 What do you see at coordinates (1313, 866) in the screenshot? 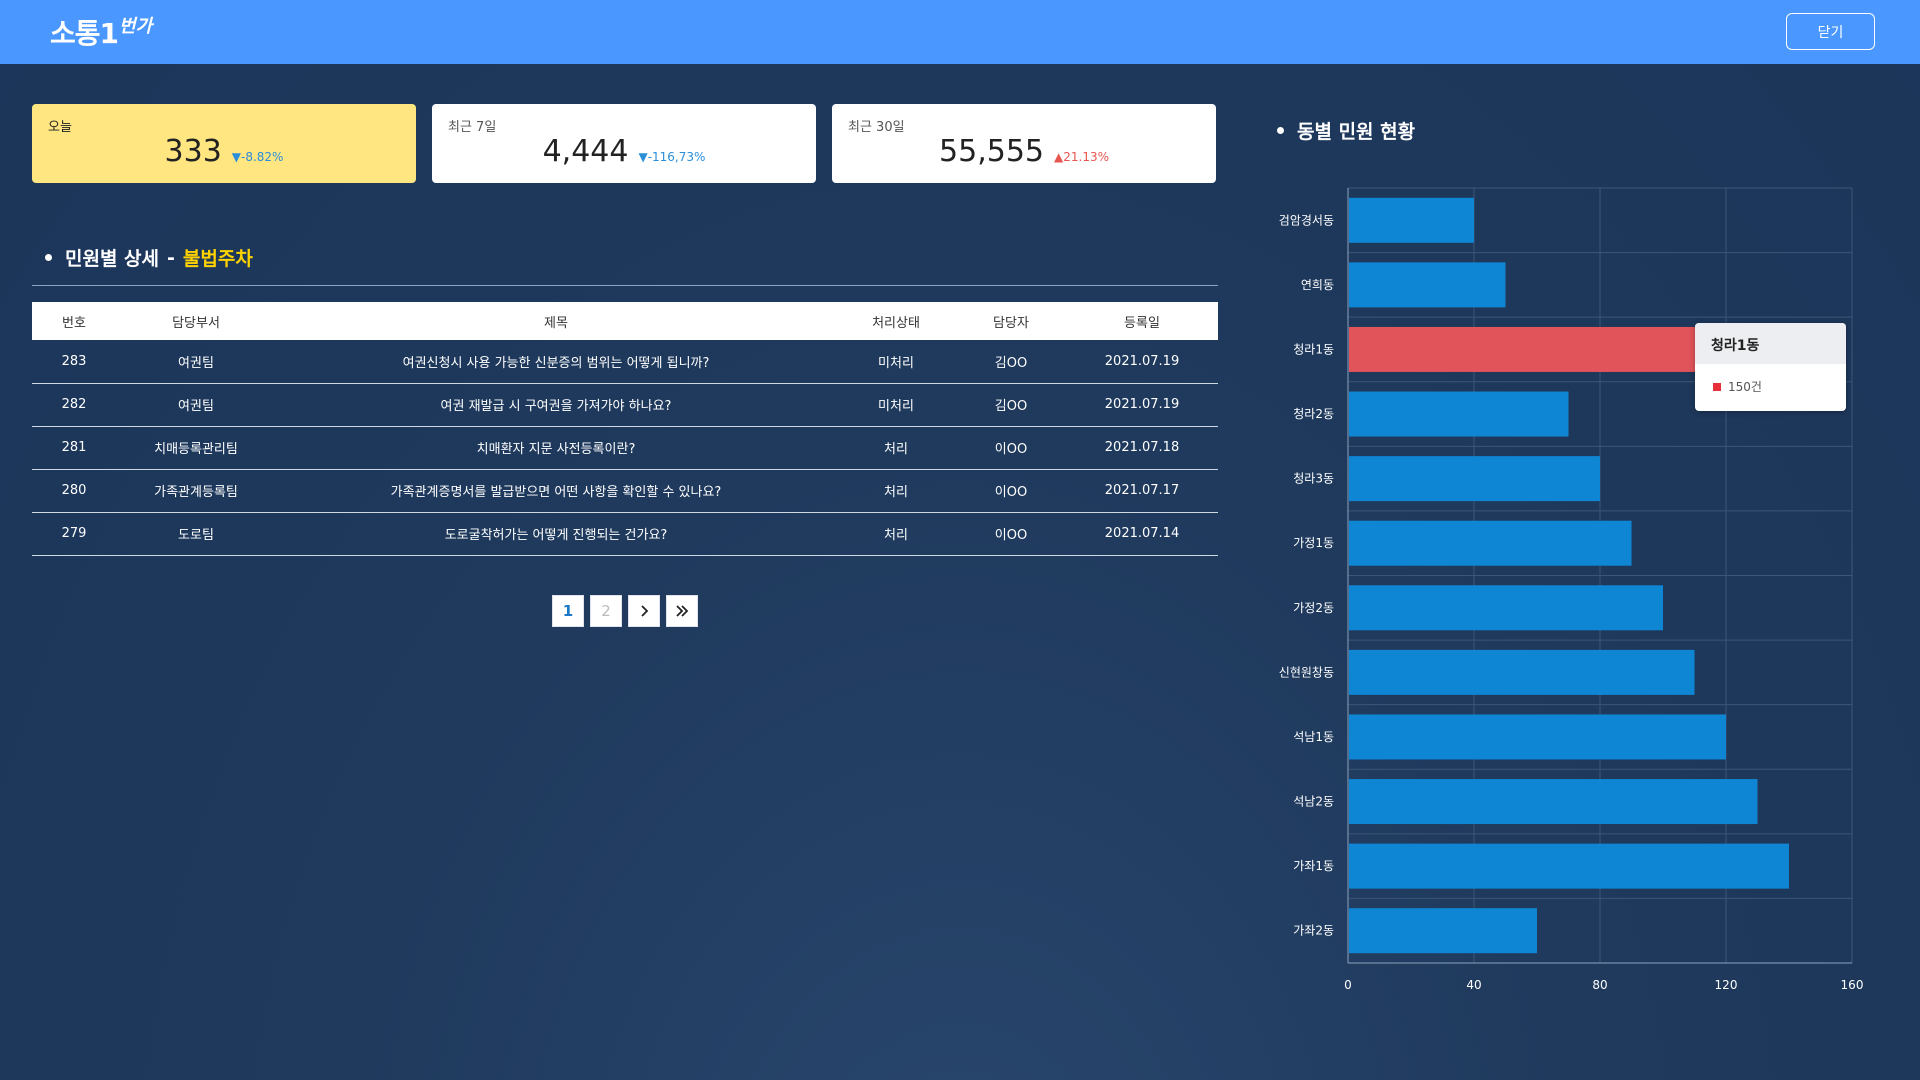
I see `category-label: 가좌1동` at bounding box center [1313, 866].